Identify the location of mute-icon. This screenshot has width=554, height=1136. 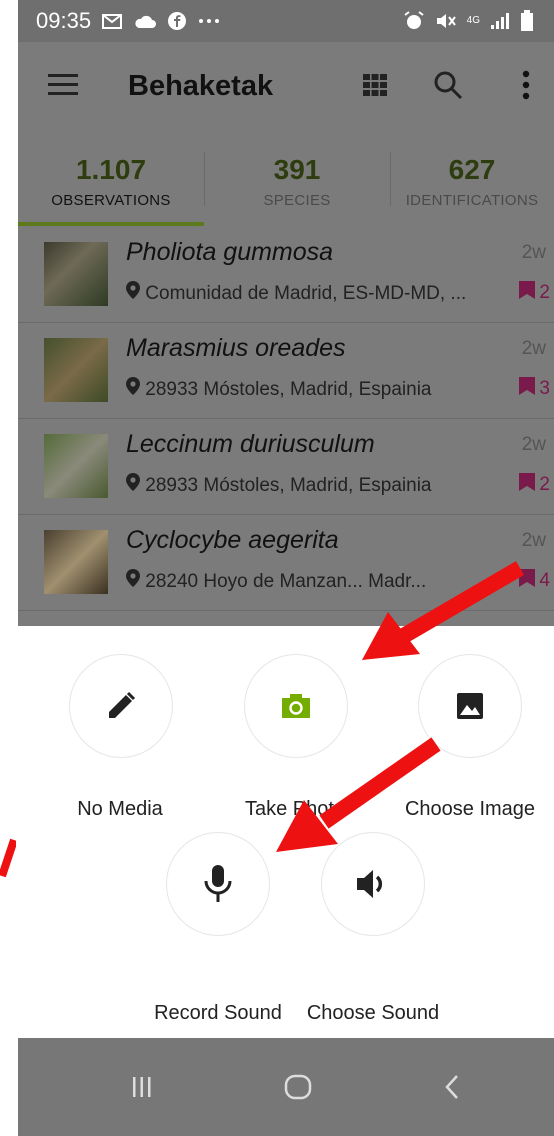
(446, 21).